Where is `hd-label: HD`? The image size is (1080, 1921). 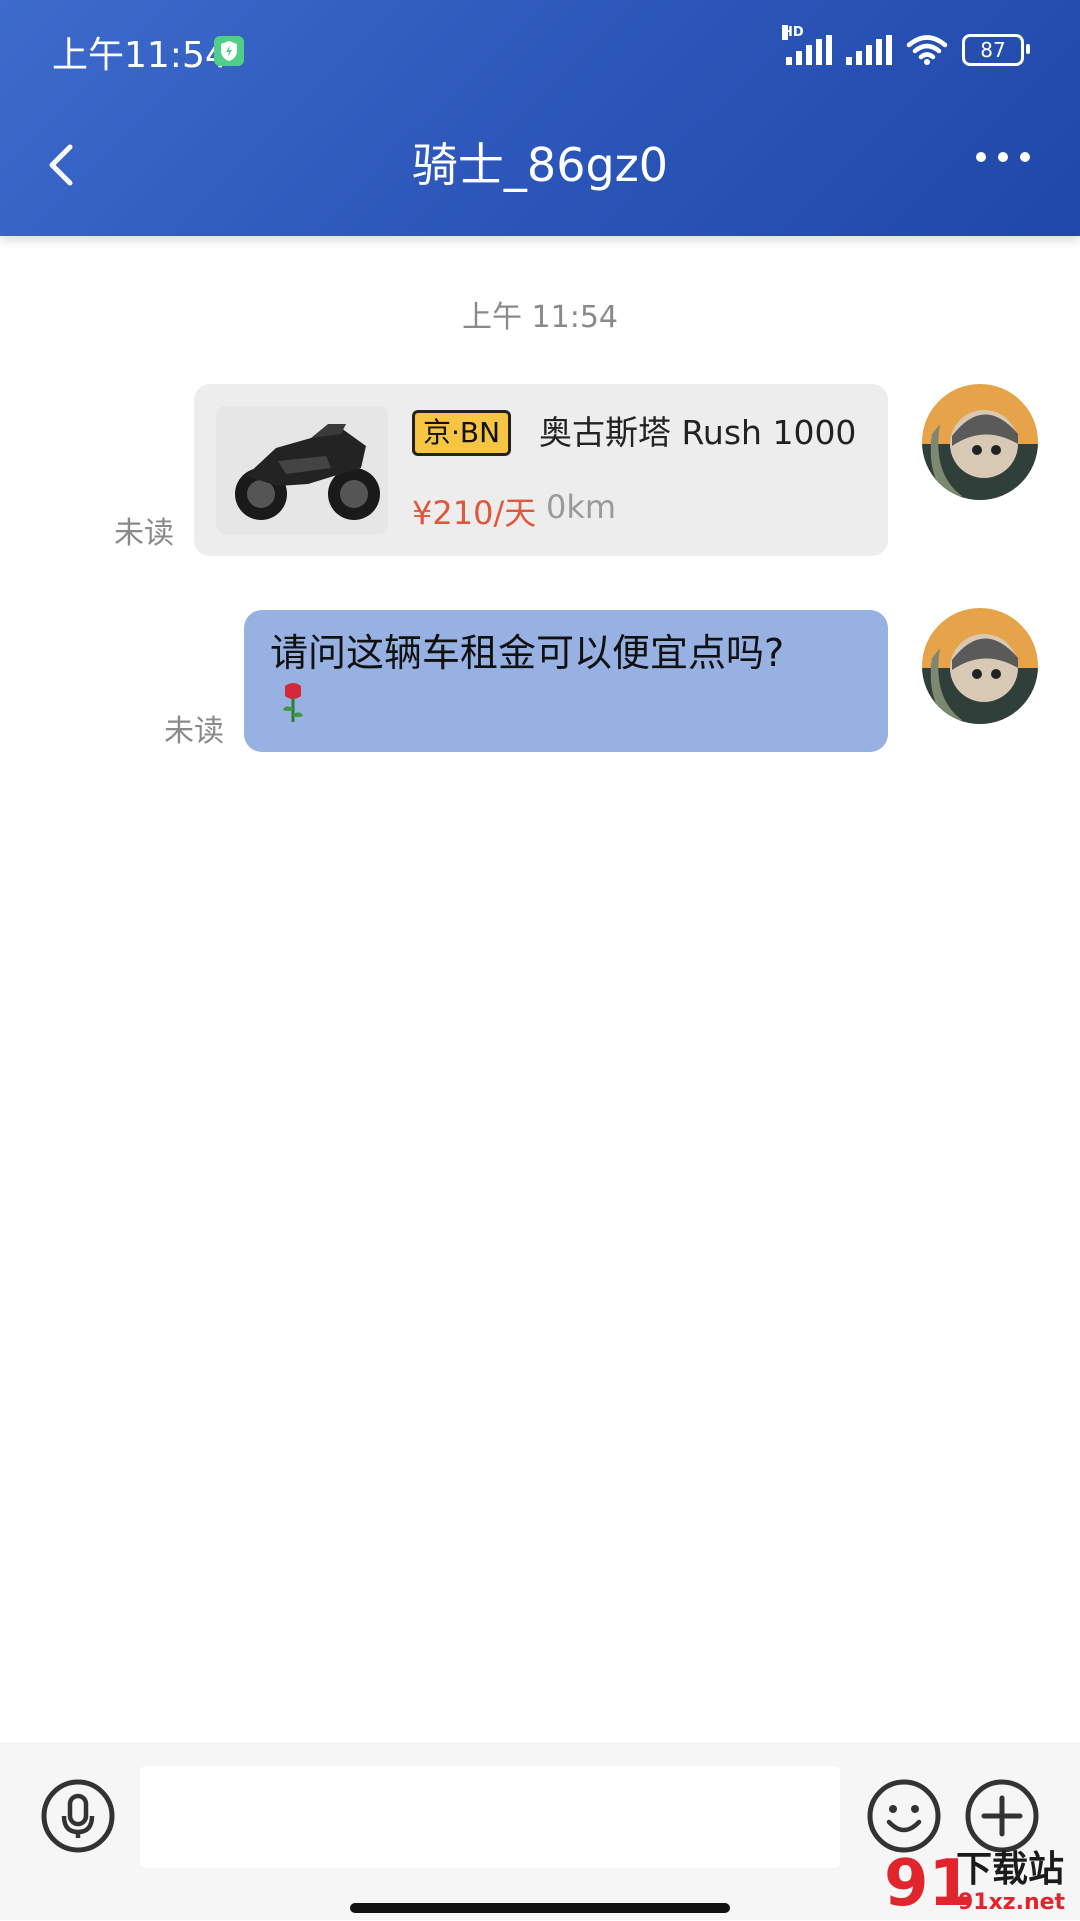
hd-label: HD is located at coordinates (793, 32).